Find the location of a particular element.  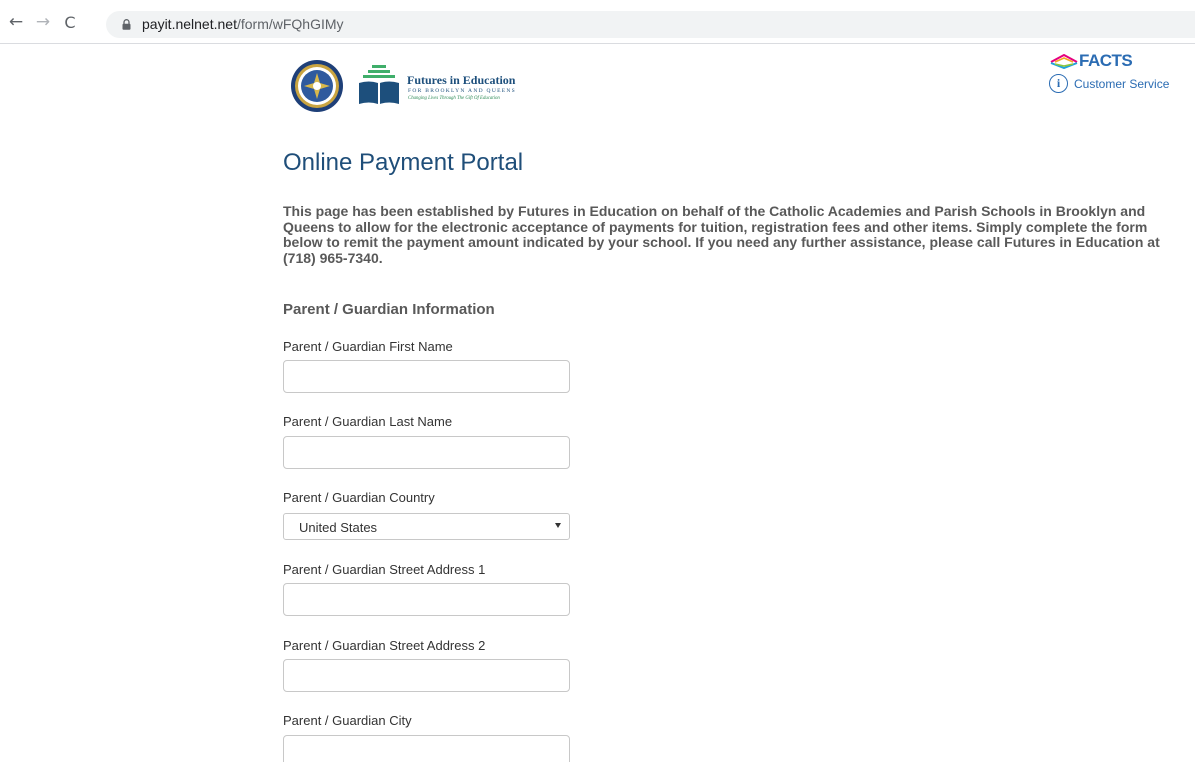

facts-brand: FACTS is located at coordinates (1106, 60).